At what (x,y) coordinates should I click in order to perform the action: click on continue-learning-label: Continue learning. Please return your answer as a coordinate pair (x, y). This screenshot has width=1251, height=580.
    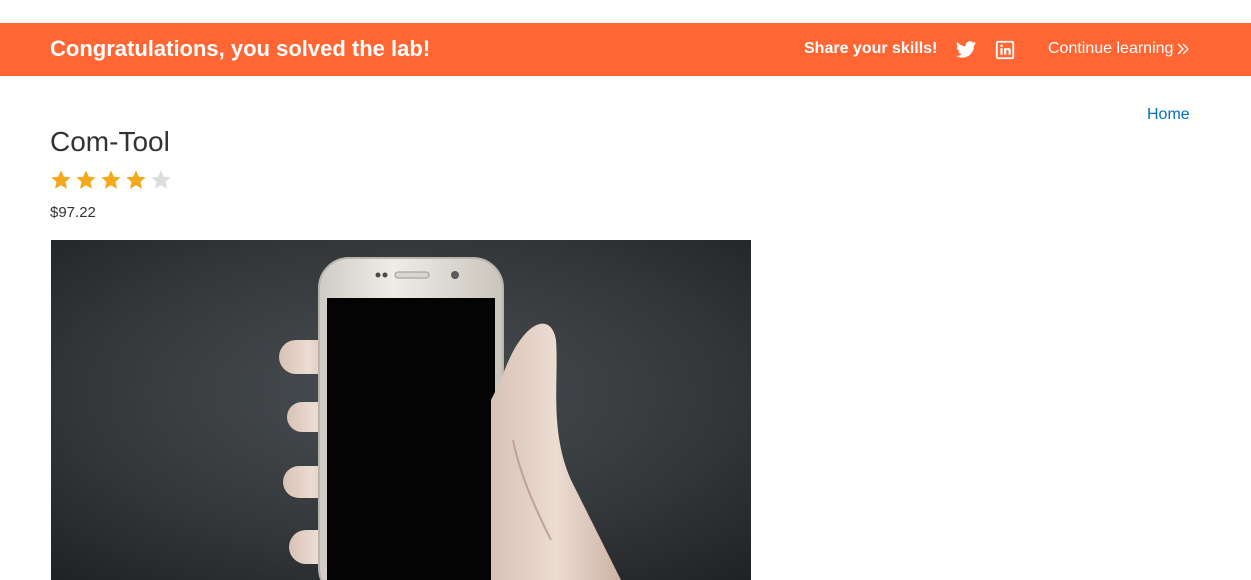
    Looking at the image, I should click on (1111, 48).